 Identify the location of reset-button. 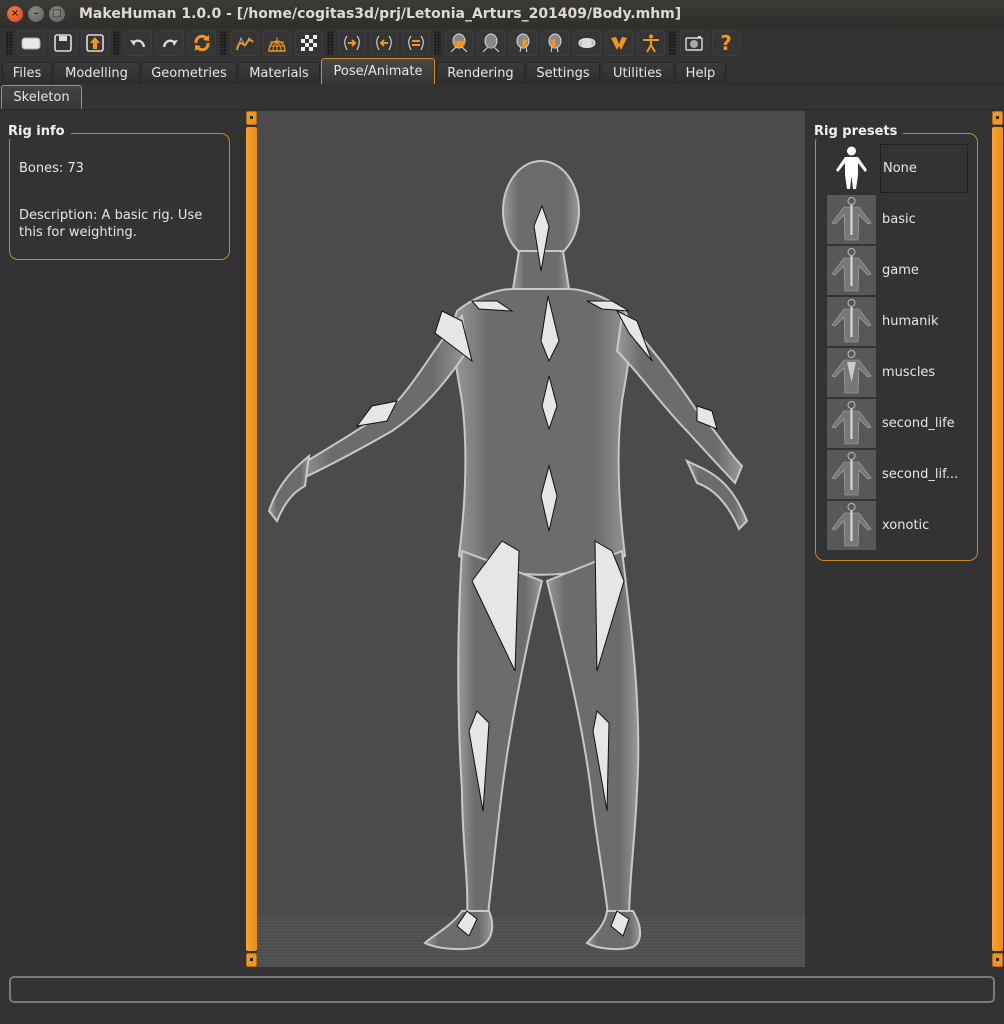
(202, 43).